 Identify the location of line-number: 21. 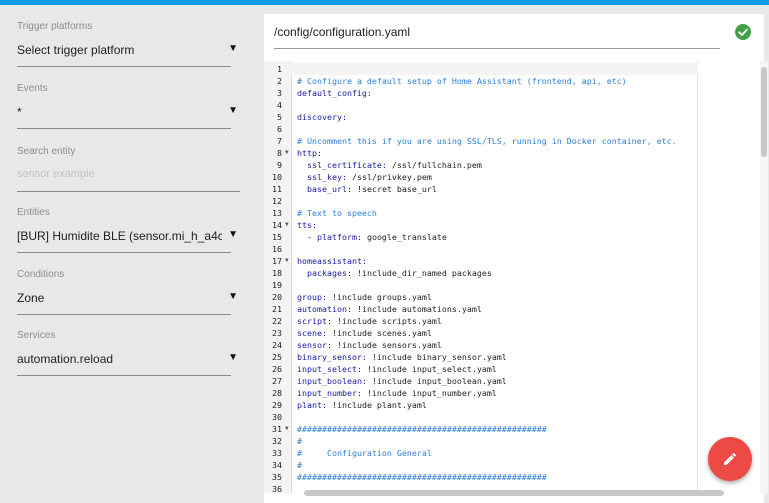
(277, 309).